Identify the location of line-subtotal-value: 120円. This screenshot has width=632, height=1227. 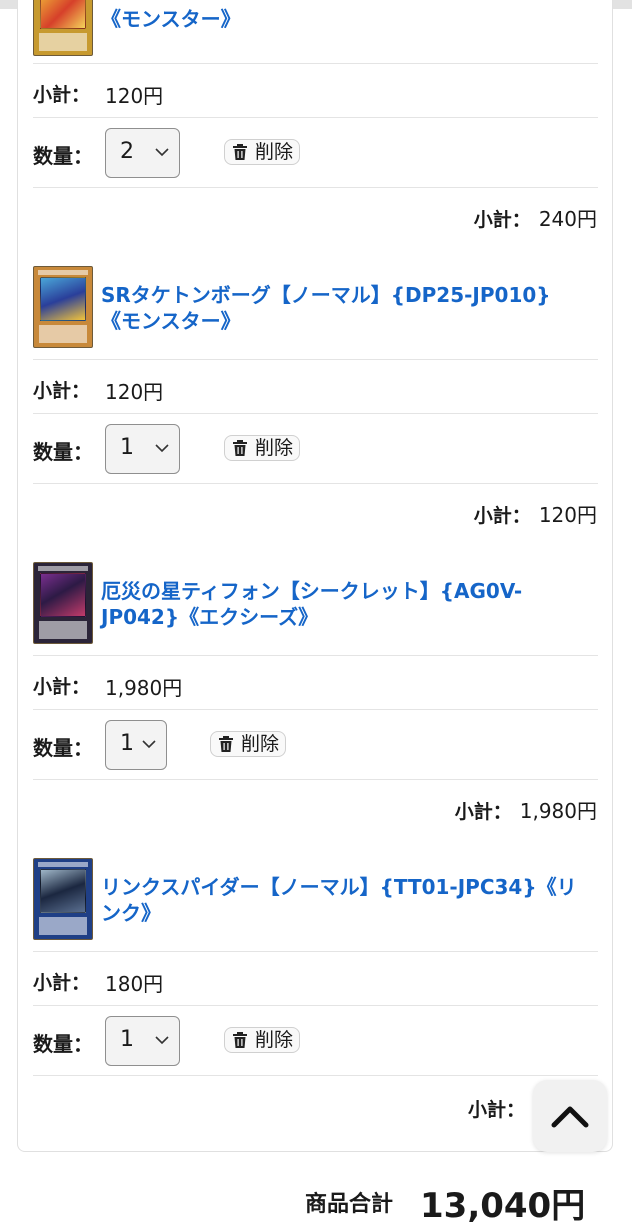
(567, 515).